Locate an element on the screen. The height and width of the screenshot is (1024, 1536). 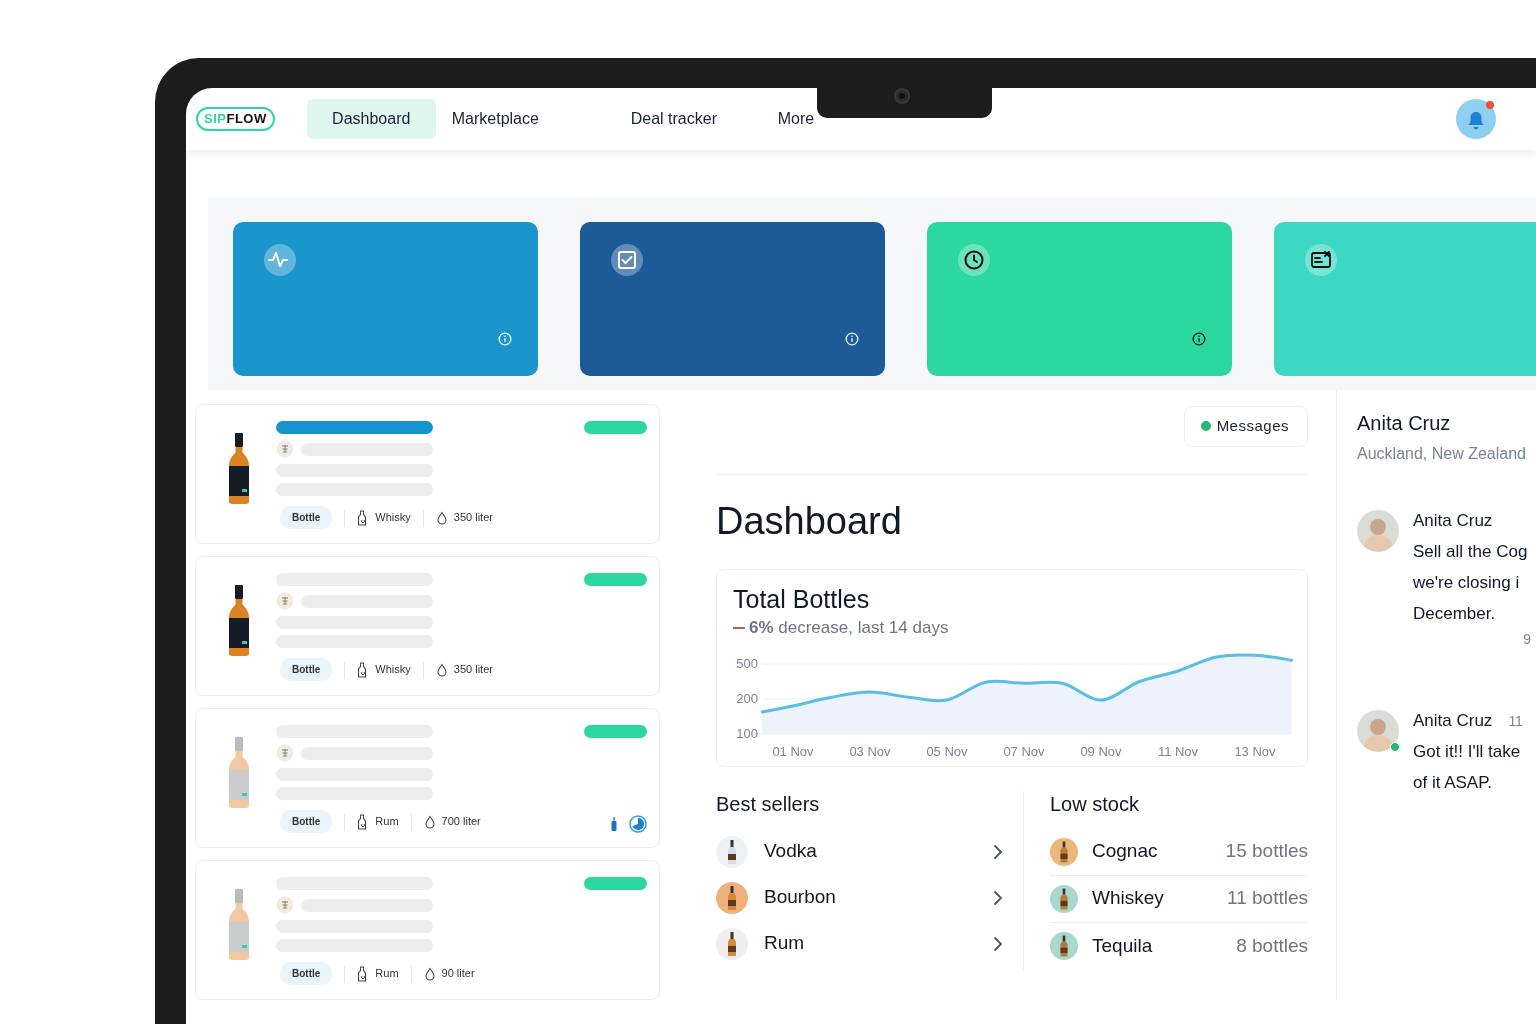
nav-tab: Dashboard is located at coordinates (371, 119).